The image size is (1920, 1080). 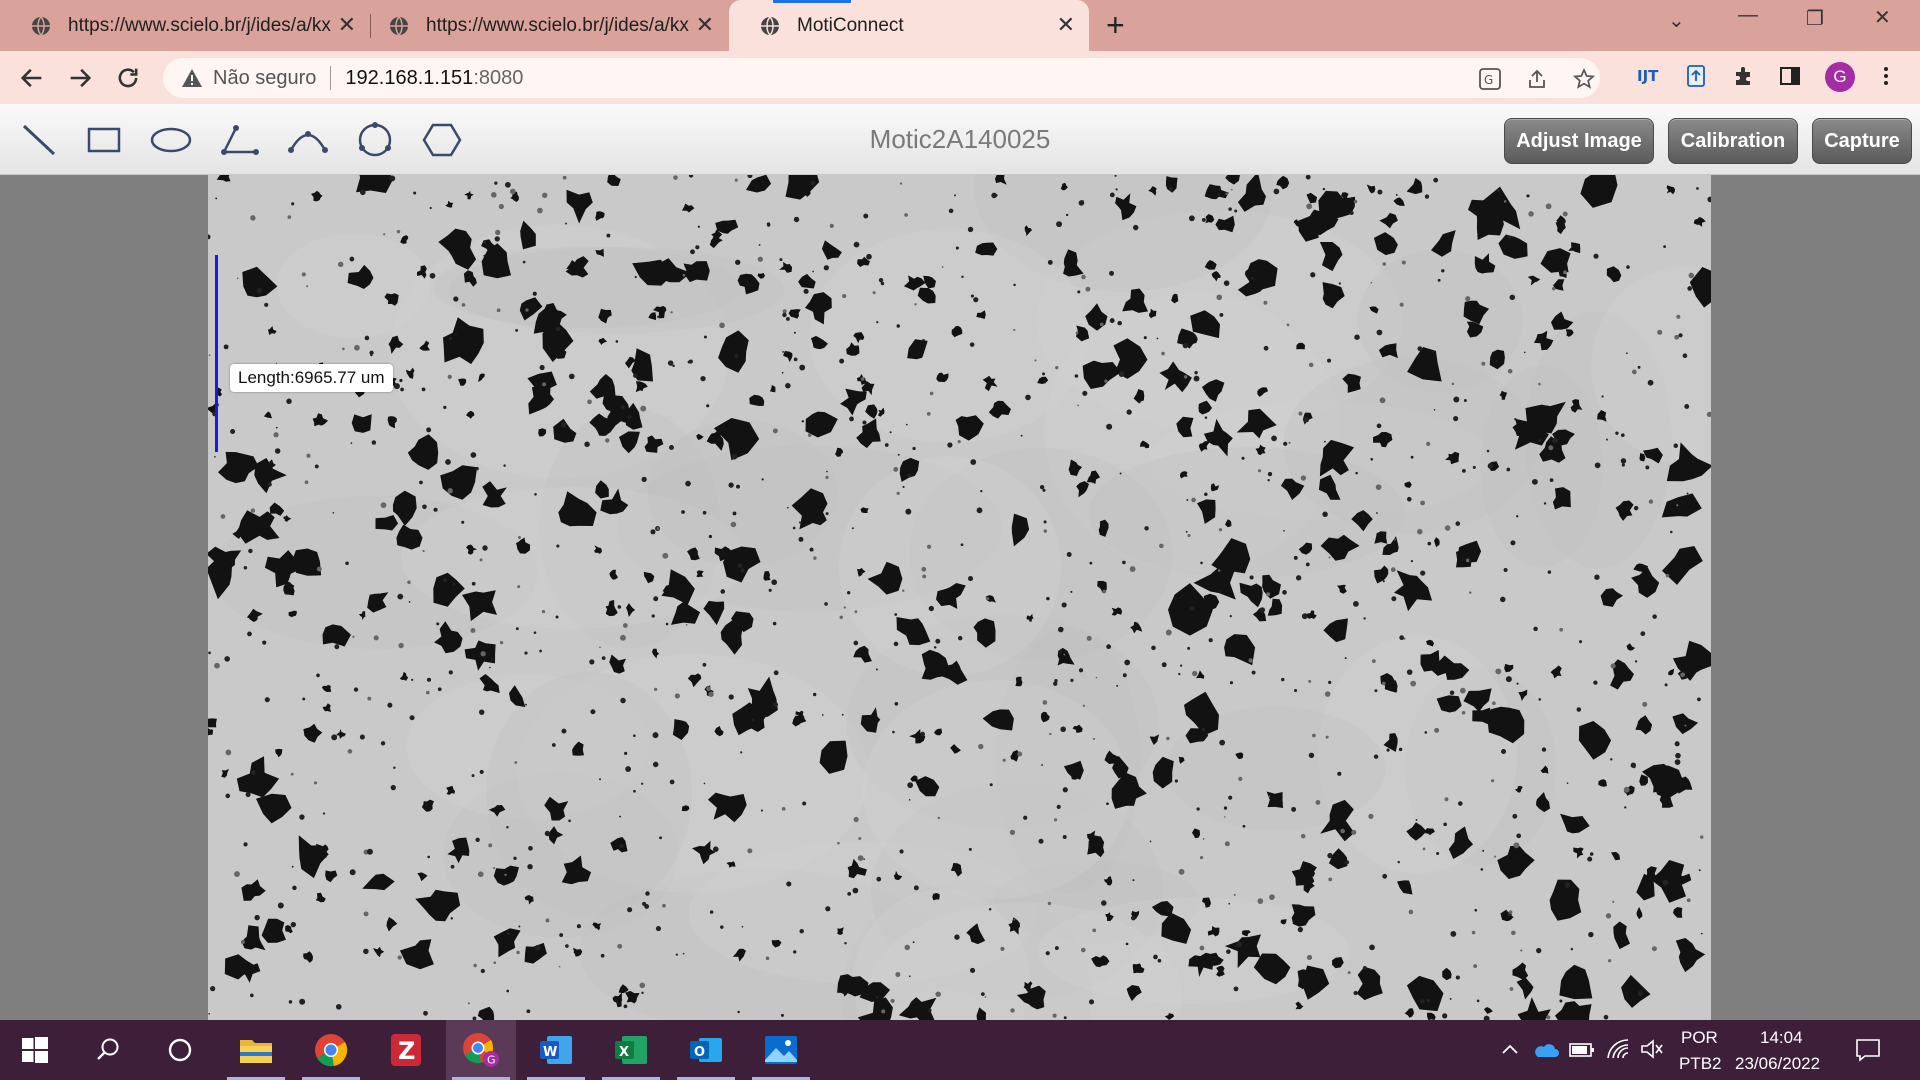 What do you see at coordinates (192, 78) in the screenshot?
I see `warning-icon` at bounding box center [192, 78].